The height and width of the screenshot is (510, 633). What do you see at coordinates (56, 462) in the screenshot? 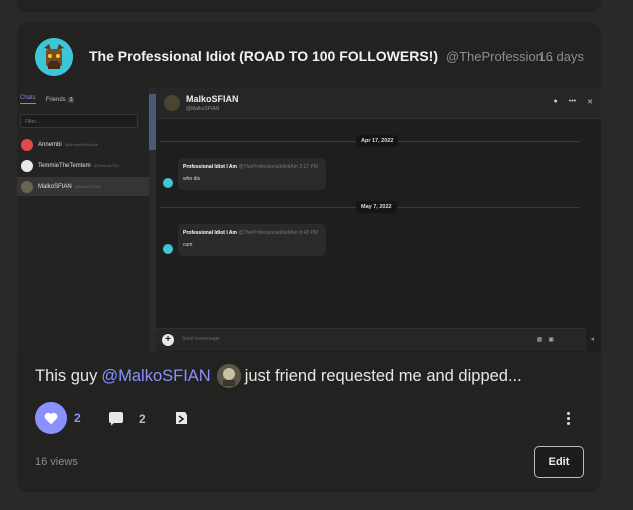
I see `view-count: 16 views` at bounding box center [56, 462].